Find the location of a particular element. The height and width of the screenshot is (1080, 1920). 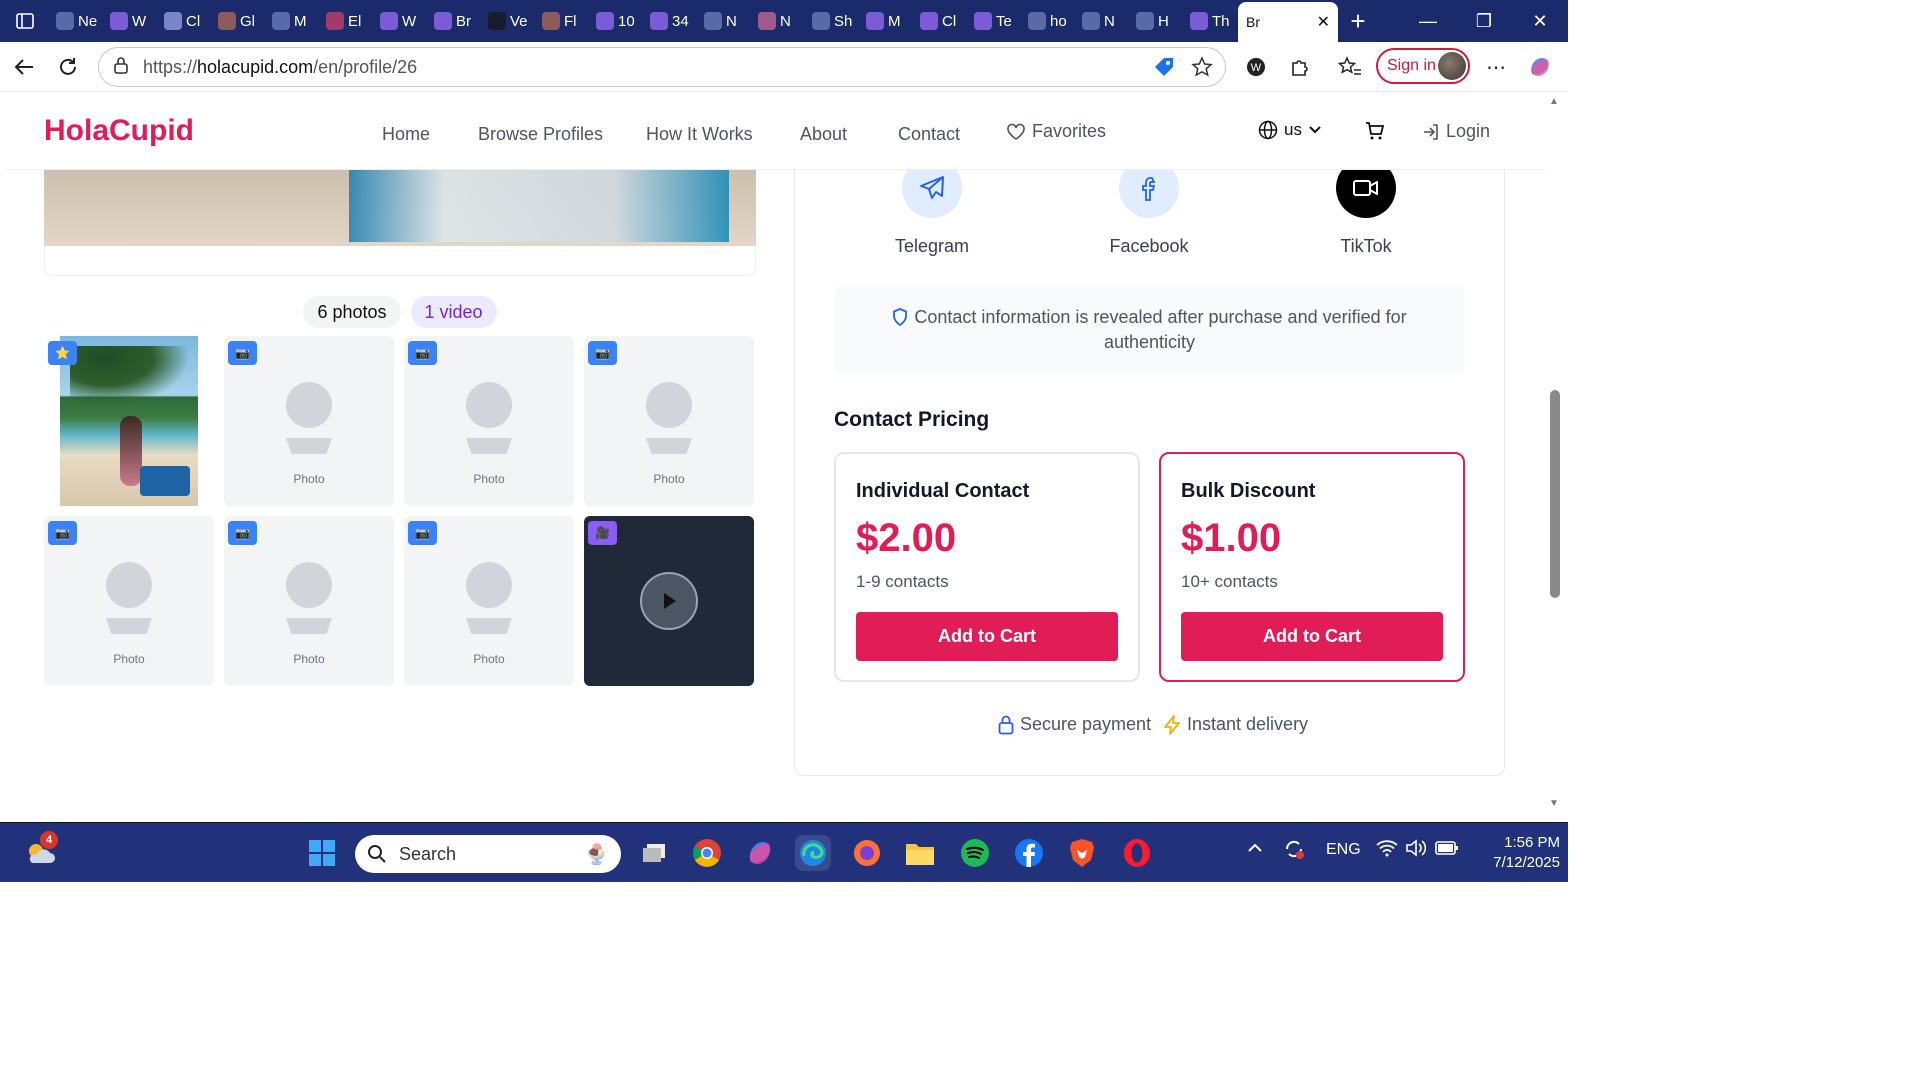

start-windows-icon is located at coordinates (322, 853).